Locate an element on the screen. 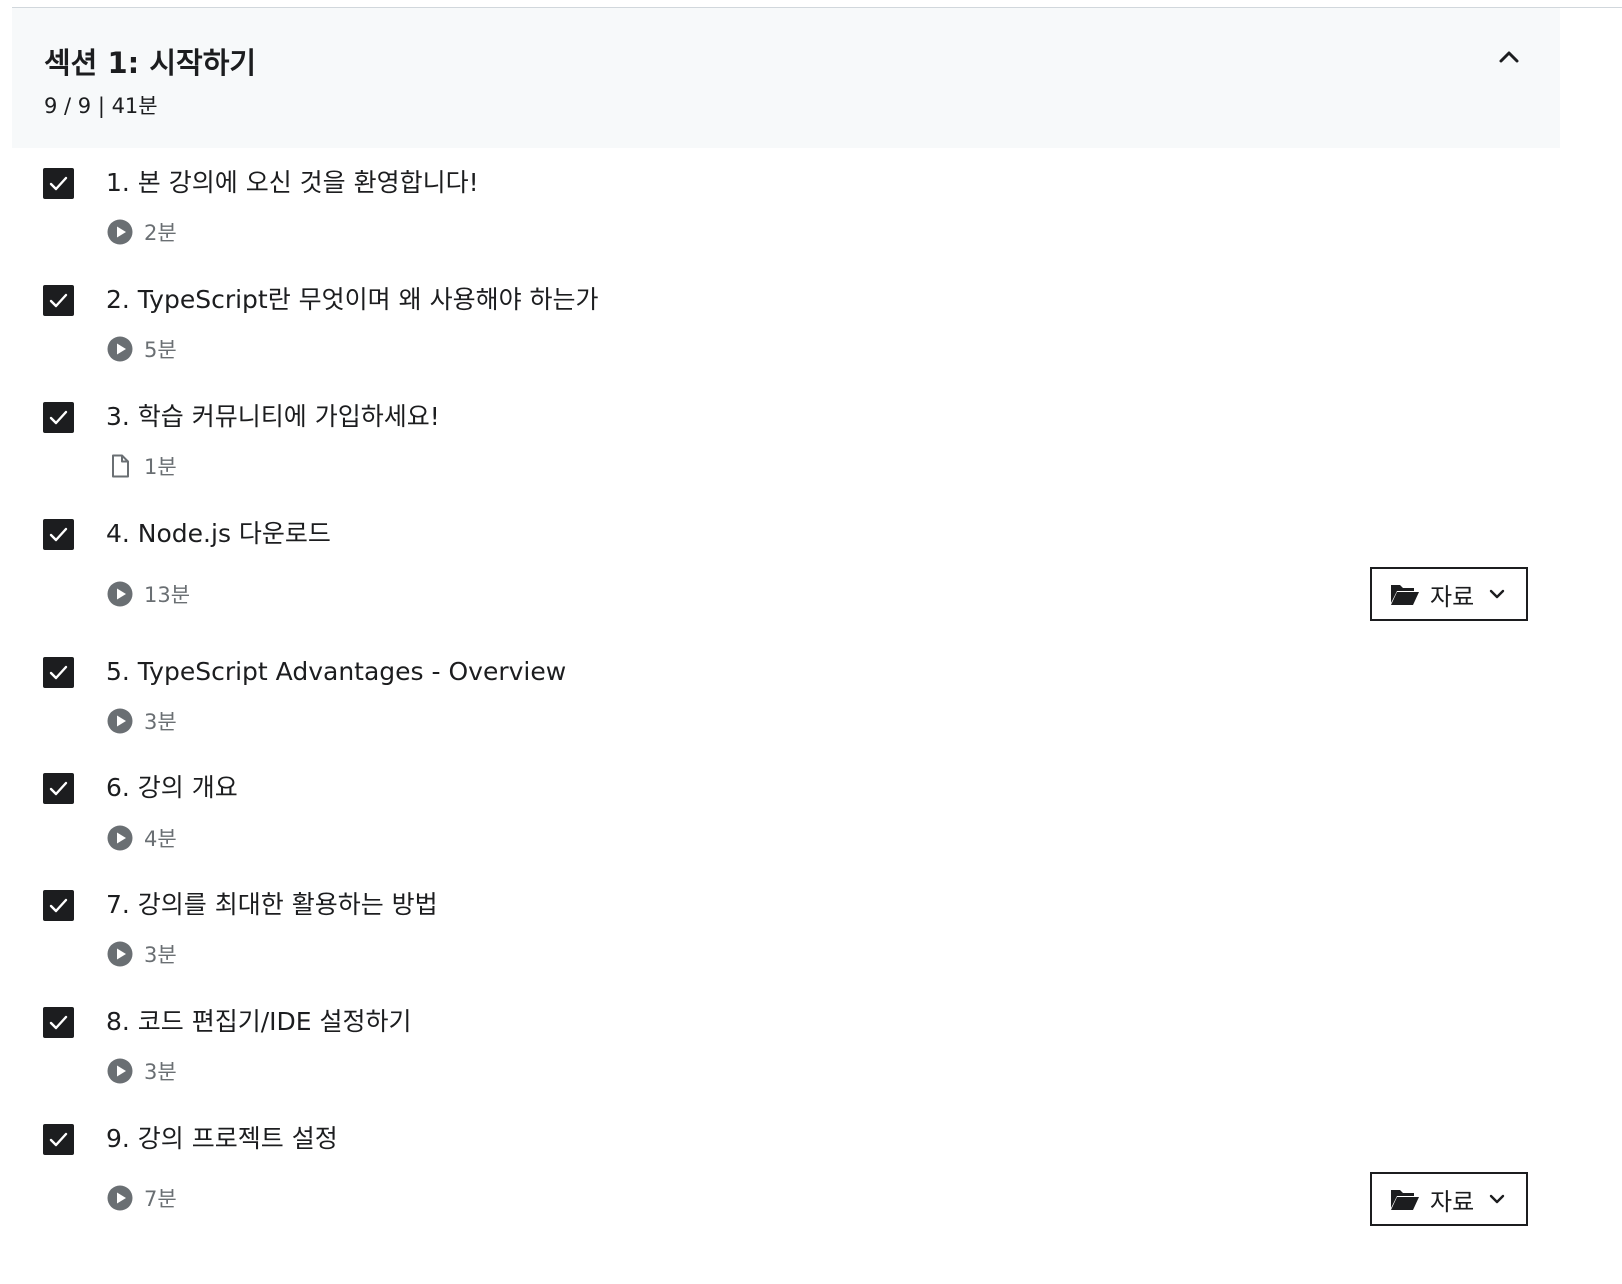  collapse-section-button is located at coordinates (1509, 57).